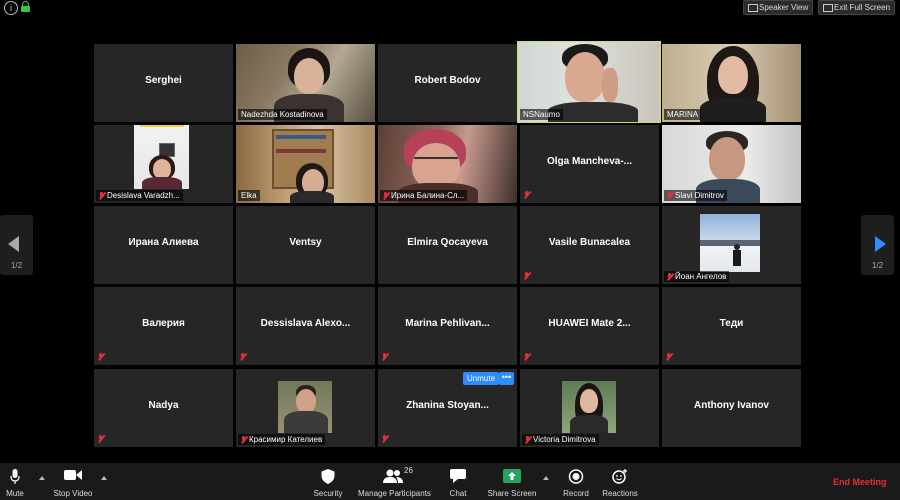 The width and height of the screenshot is (900, 500). What do you see at coordinates (576, 476) in the screenshot?
I see `record-icon` at bounding box center [576, 476].